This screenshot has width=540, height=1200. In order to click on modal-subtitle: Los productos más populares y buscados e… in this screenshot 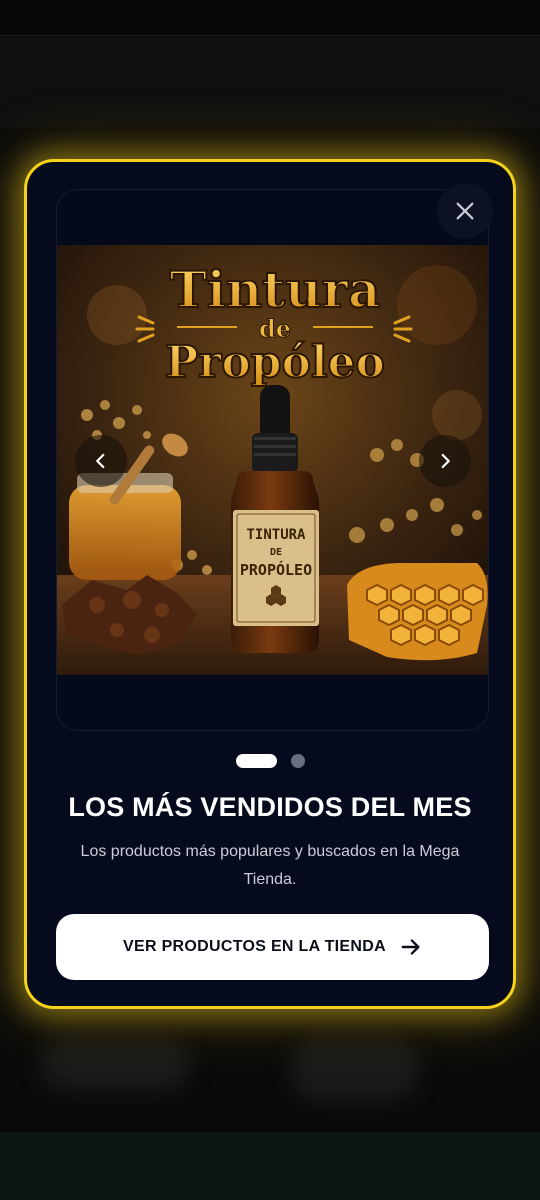, I will do `click(270, 865)`.